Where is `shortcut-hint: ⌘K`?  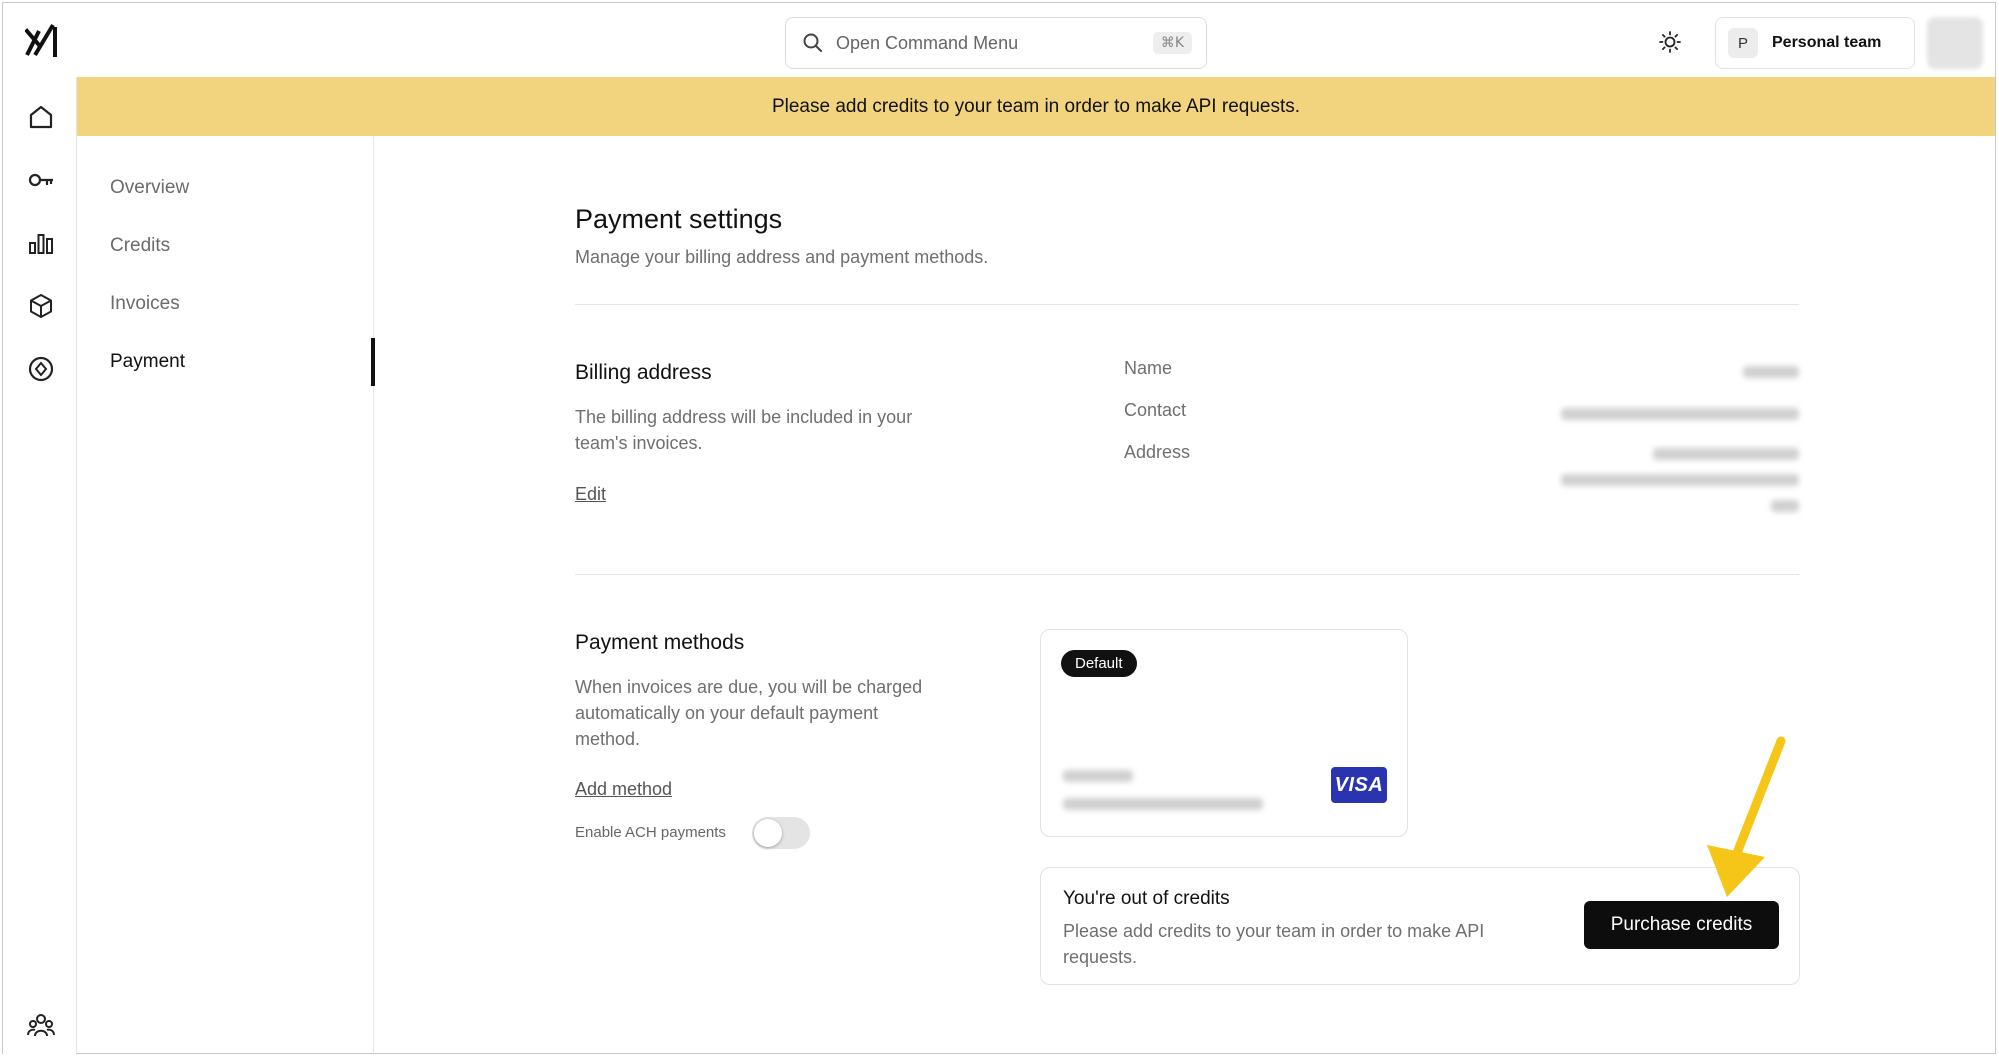 shortcut-hint: ⌘K is located at coordinates (1172, 43).